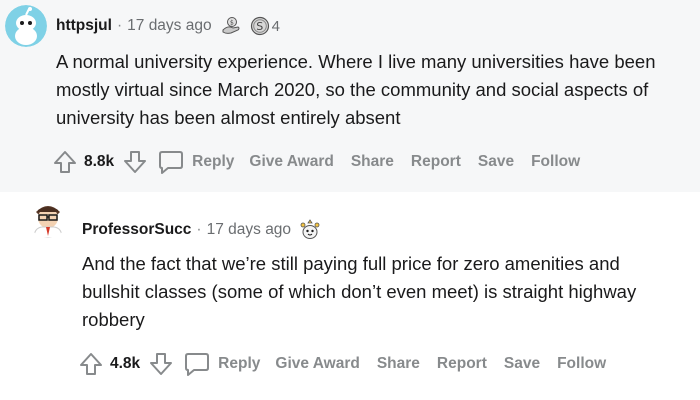 The height and width of the screenshot is (400, 700). What do you see at coordinates (84, 26) in the screenshot?
I see `author-name: httpsjul` at bounding box center [84, 26].